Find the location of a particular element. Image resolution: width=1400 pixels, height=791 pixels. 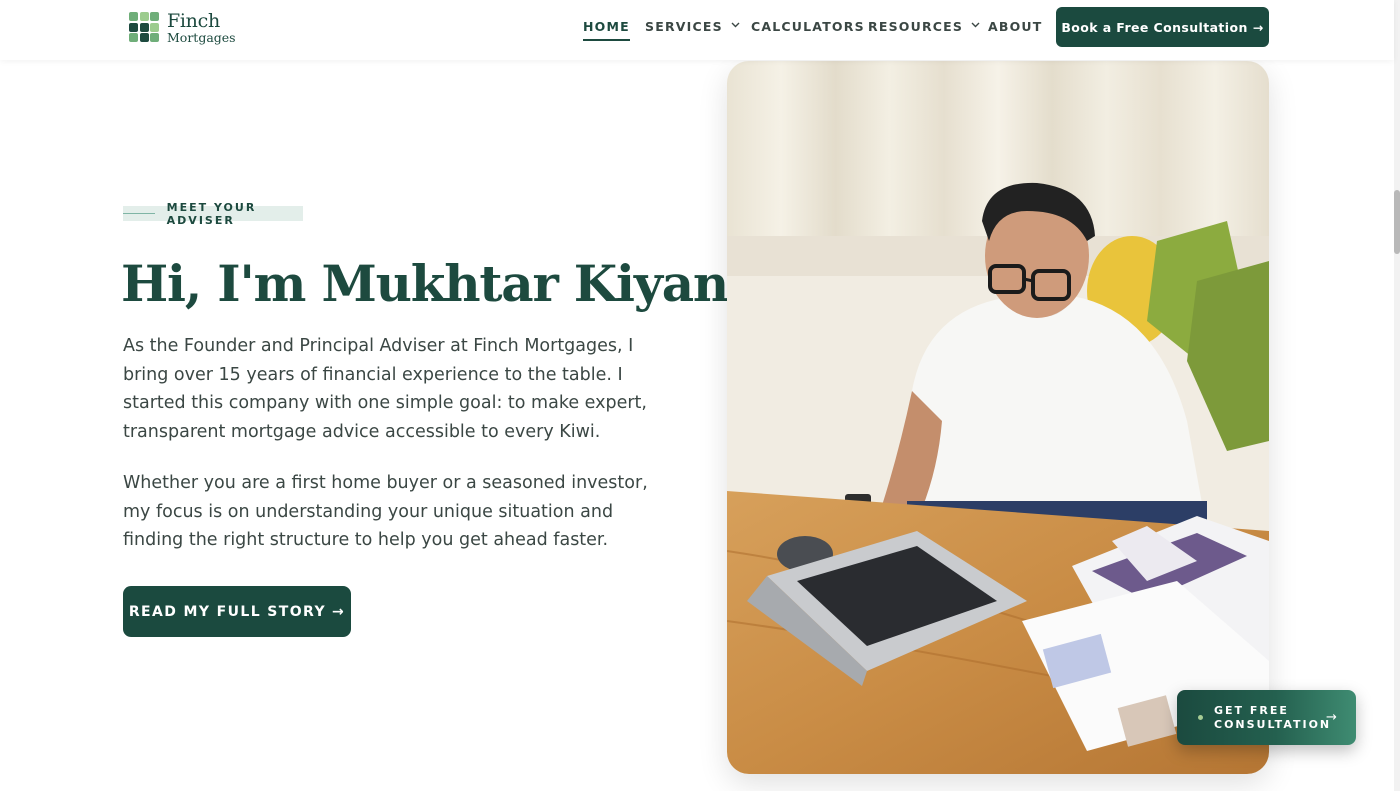

nav-about: ABOUT is located at coordinates (1015, 26).